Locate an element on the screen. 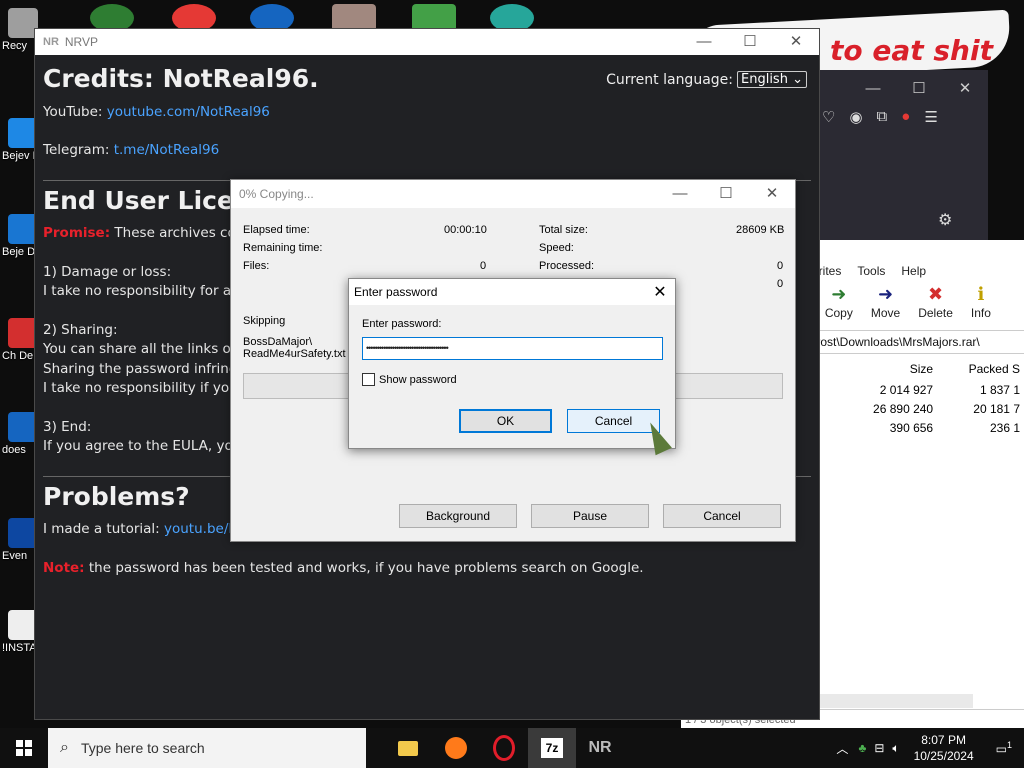 The width and height of the screenshot is (1024, 768). start-button is located at coordinates (24, 748).